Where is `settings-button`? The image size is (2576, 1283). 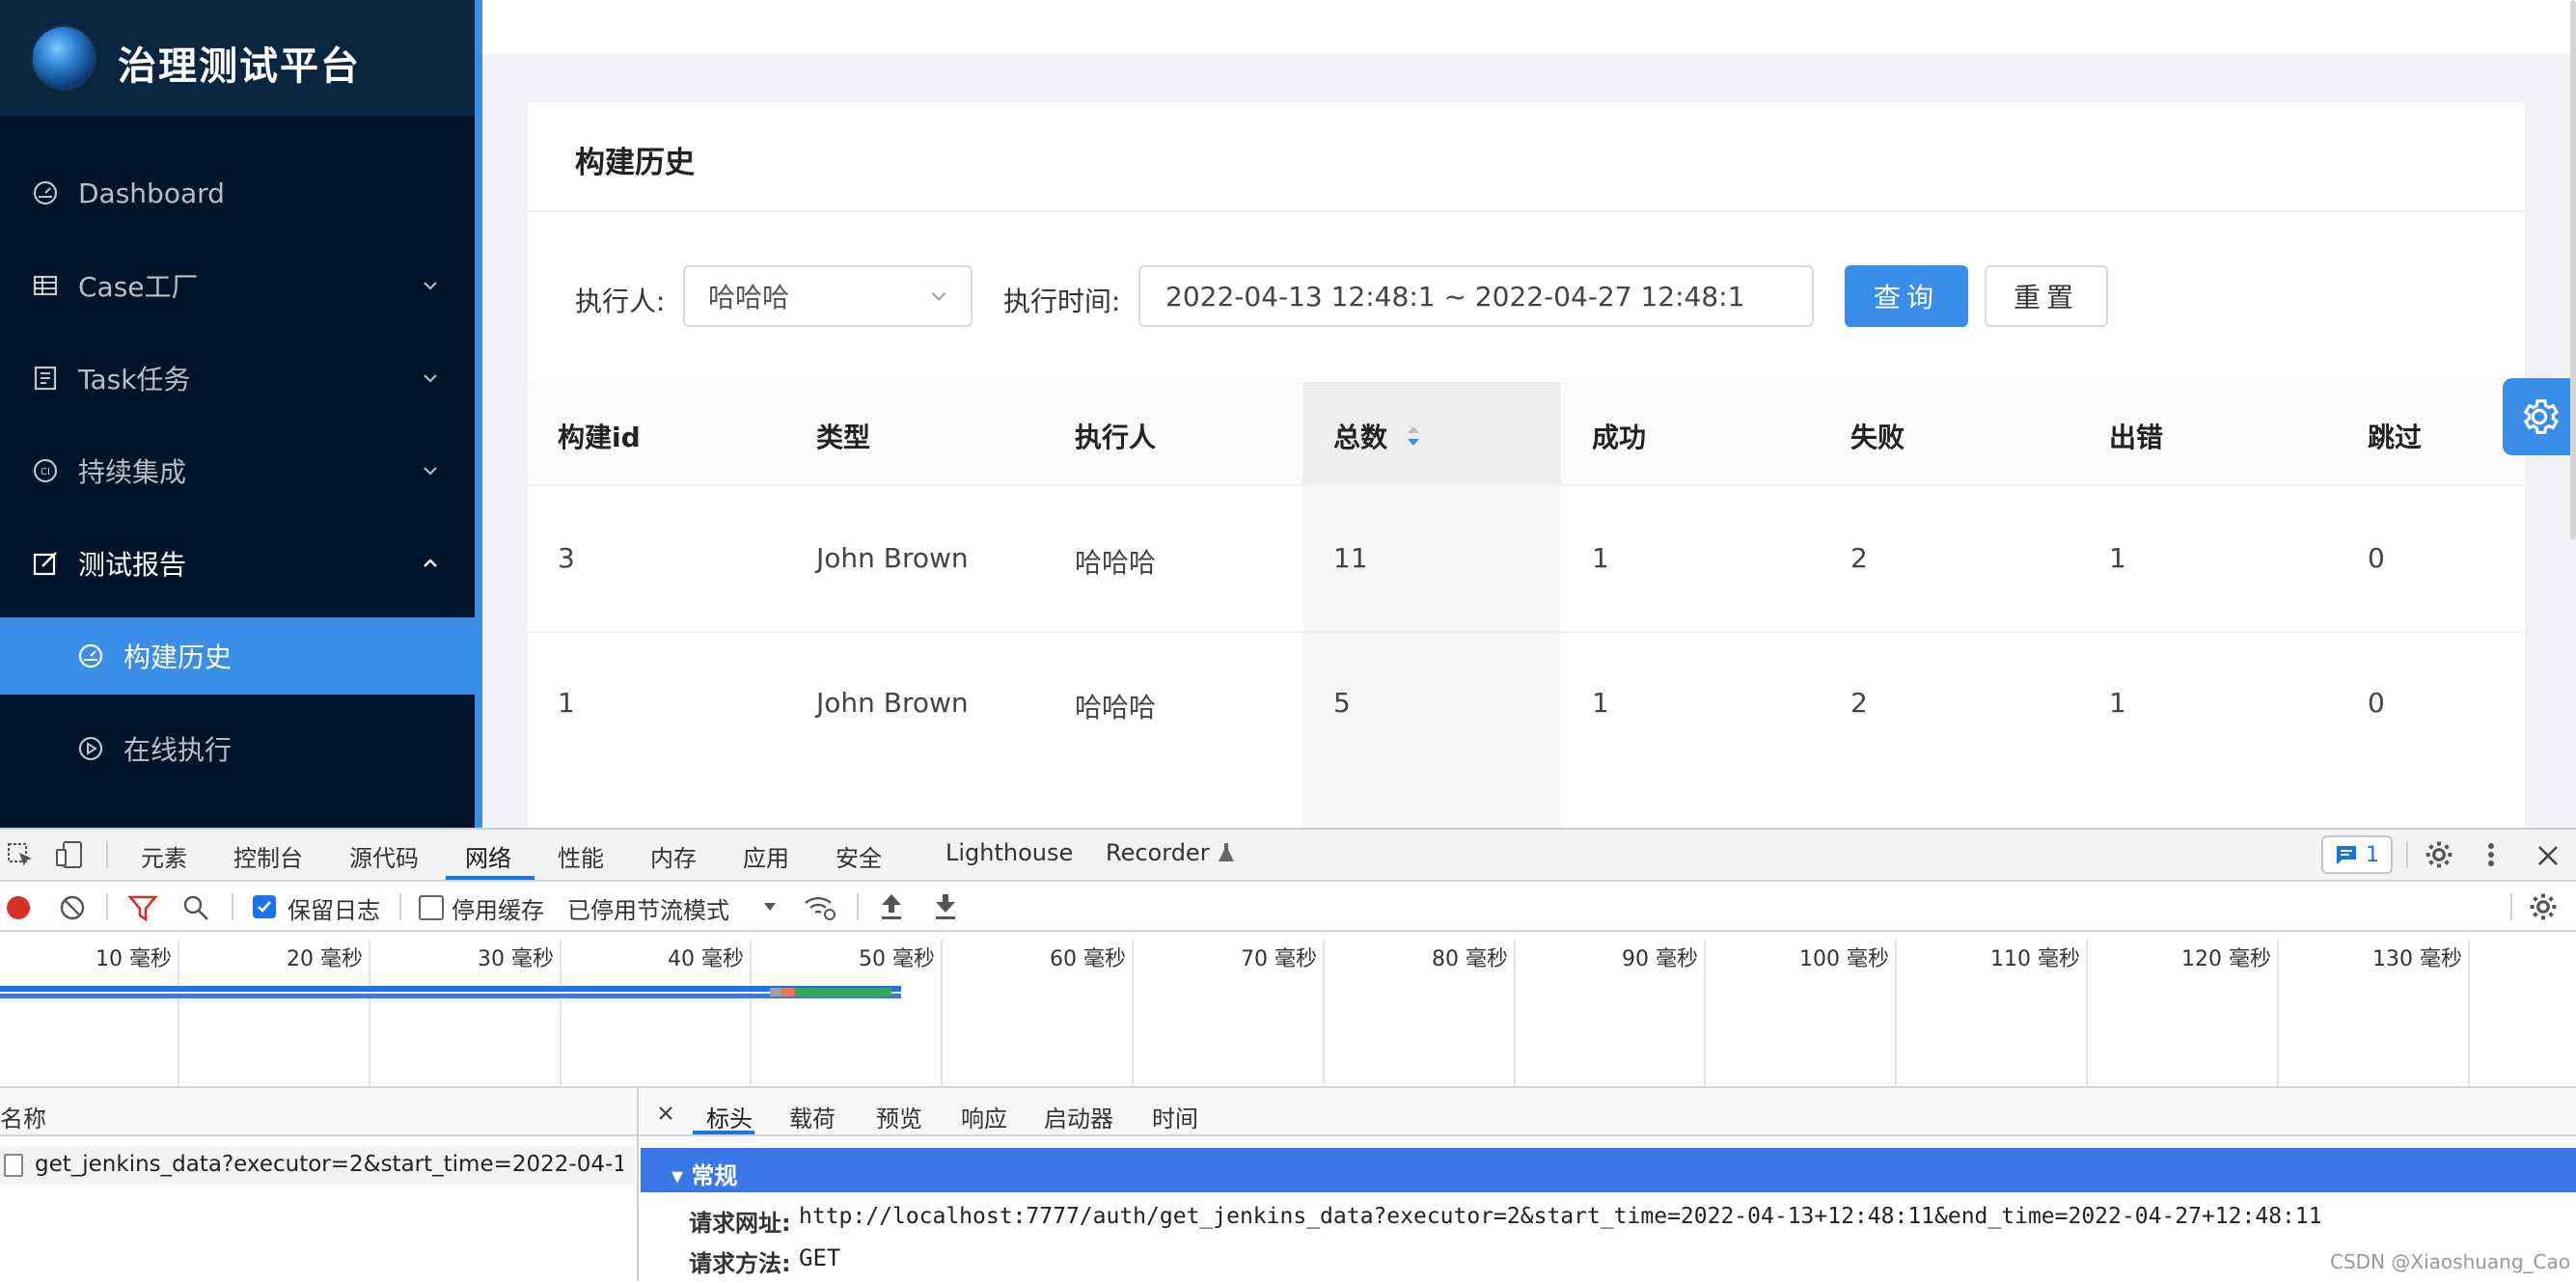
settings-button is located at coordinates (2539, 416).